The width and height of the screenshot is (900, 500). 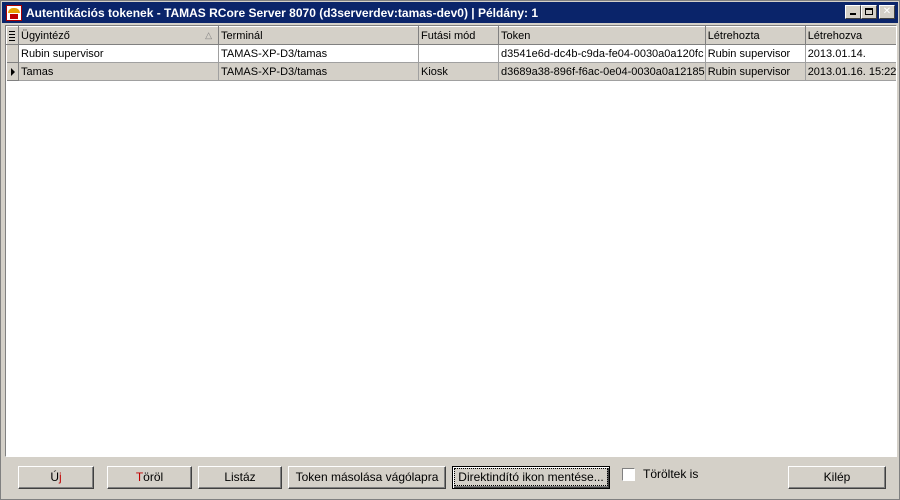 I want to click on cell-token: d3689a38-896f-f6ac-0e04-0030a0a12185, so click(x=602, y=71).